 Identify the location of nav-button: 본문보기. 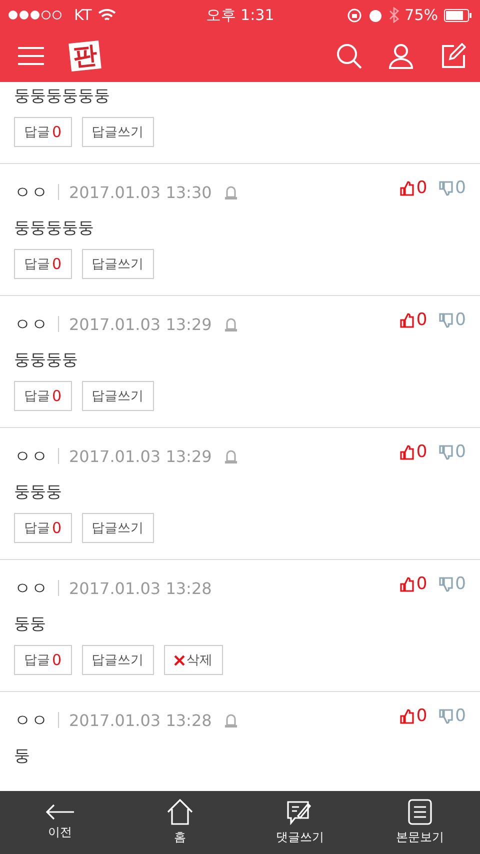
(420, 822).